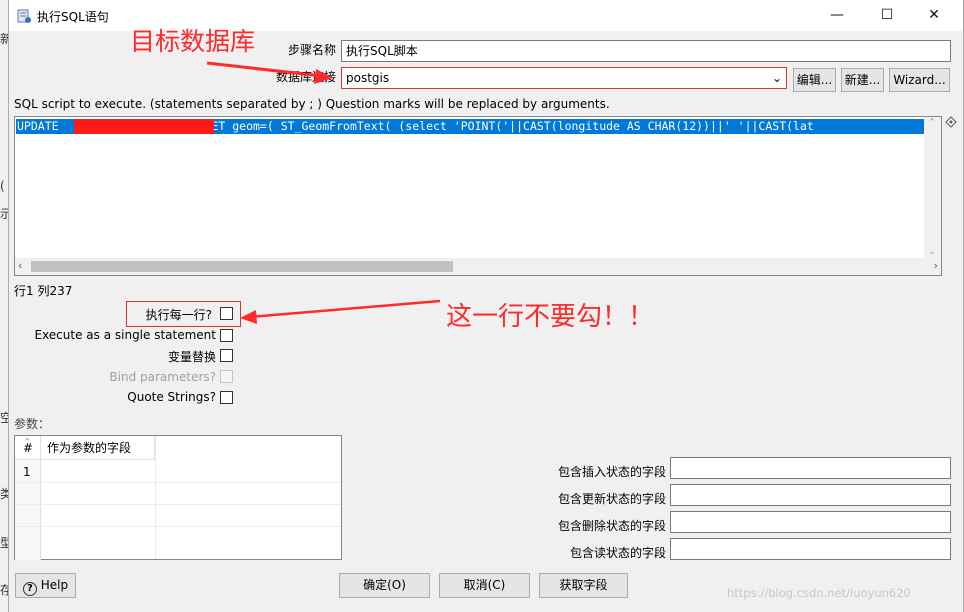 Image resolution: width=964 pixels, height=612 pixels. I want to click on ok-button: 确定(O), so click(384, 585).